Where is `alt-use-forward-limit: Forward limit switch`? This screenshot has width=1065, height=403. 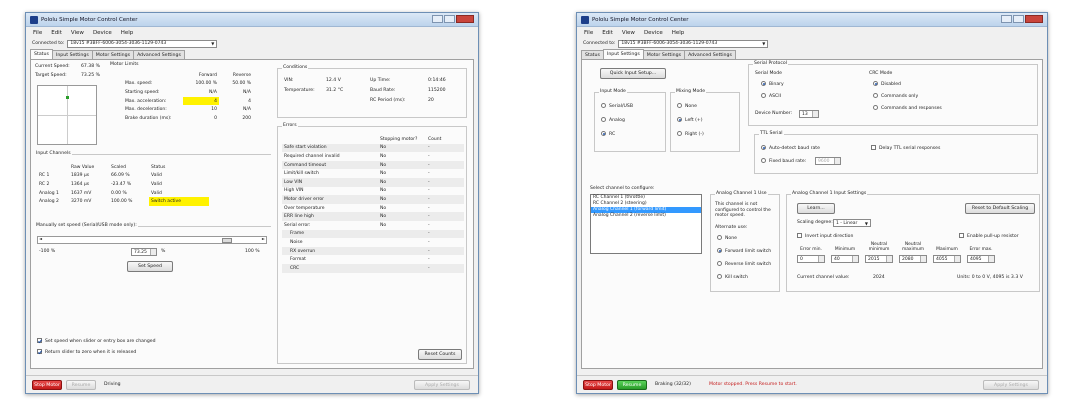
alt-use-forward-limit: Forward limit switch is located at coordinates (744, 251).